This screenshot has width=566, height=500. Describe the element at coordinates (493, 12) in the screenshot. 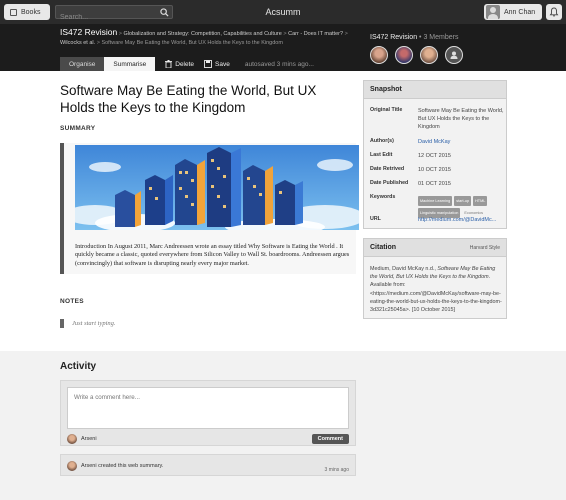

I see `user-avatar-icon` at that location.